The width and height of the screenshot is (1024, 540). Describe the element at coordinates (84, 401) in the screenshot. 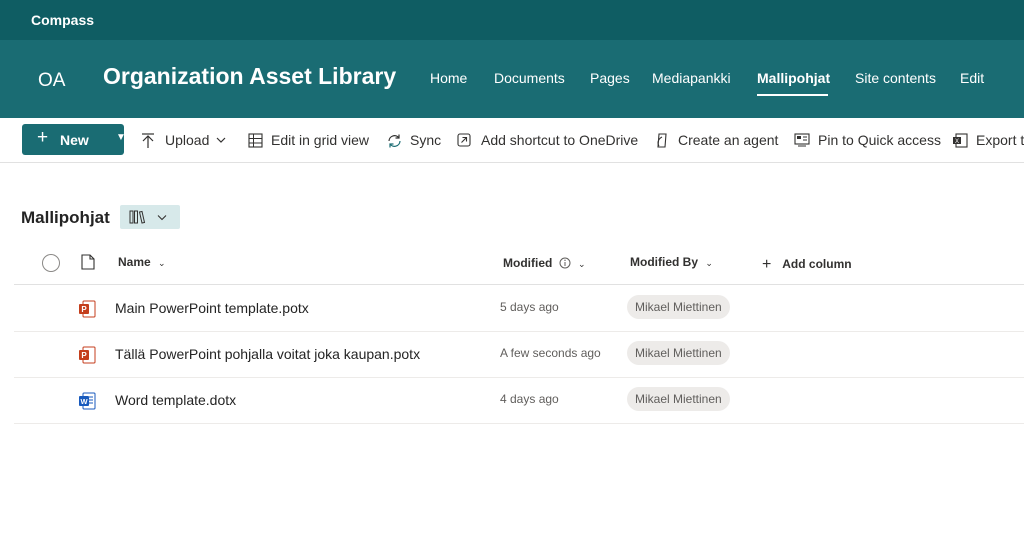

I see `svg-text: W` at that location.